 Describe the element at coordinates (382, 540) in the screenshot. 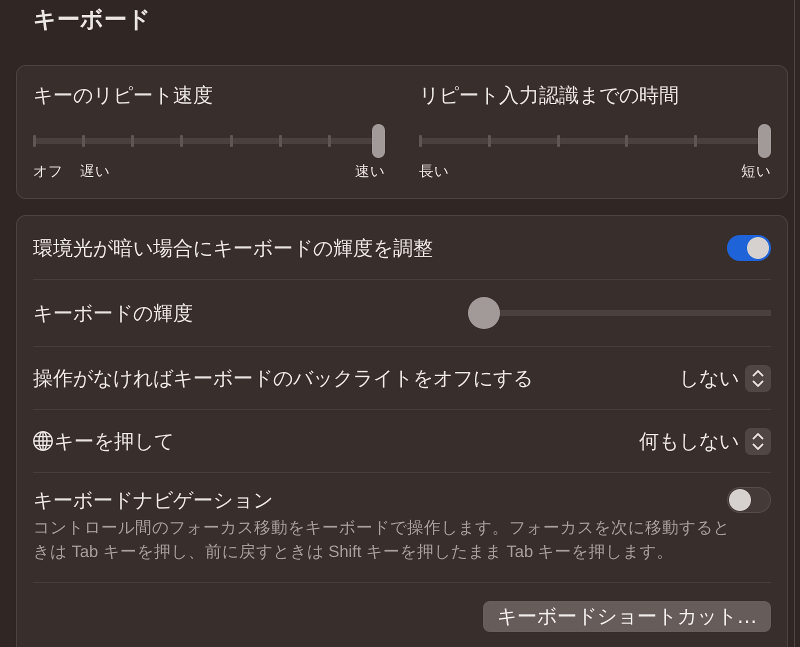

I see `setting-description: コントロール間のフォーカス移動をキーボードで操作します。フォーカスを次に移動するときは Tab キーを押し、前に戻すときは Shift キーを押したまま Tab キーを押します。` at that location.